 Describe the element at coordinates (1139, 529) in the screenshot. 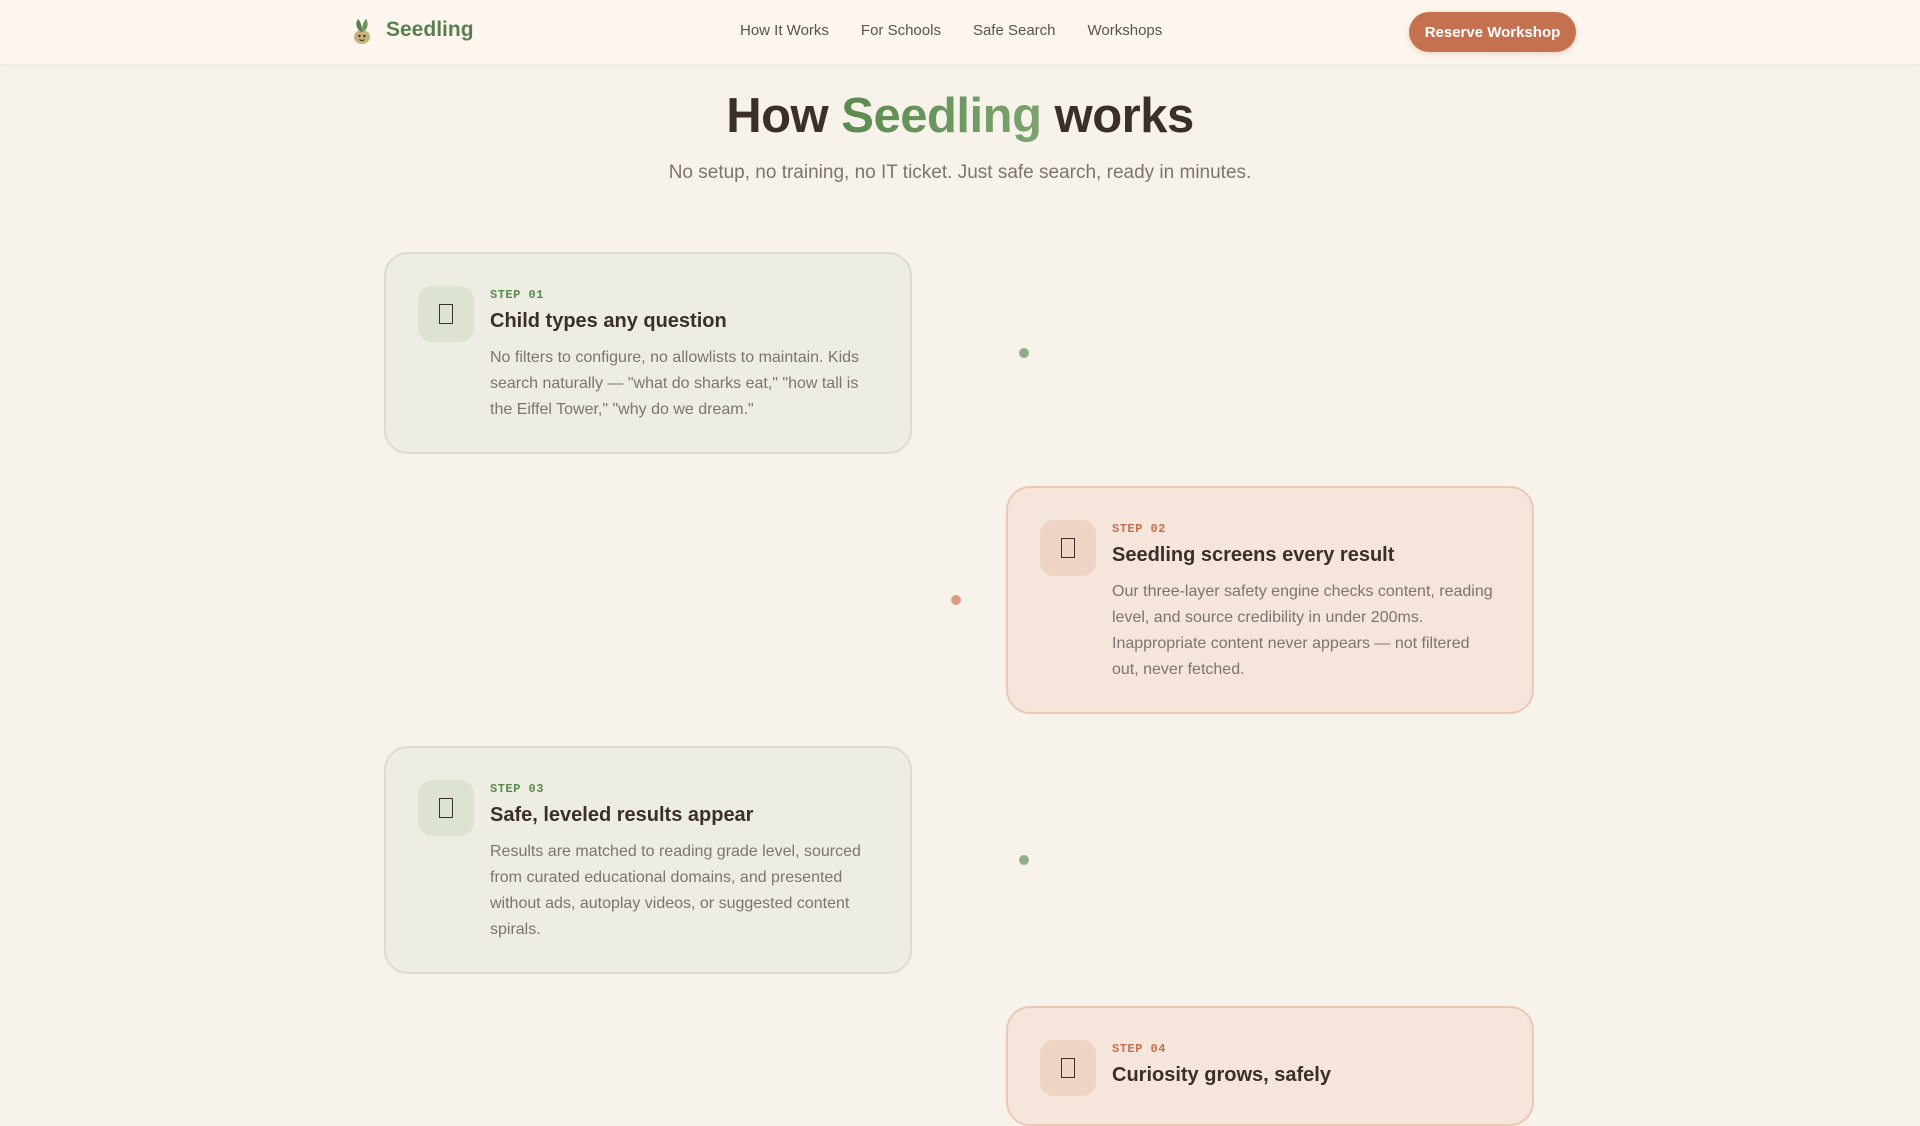

I see `step-2-label: STEP 02` at that location.